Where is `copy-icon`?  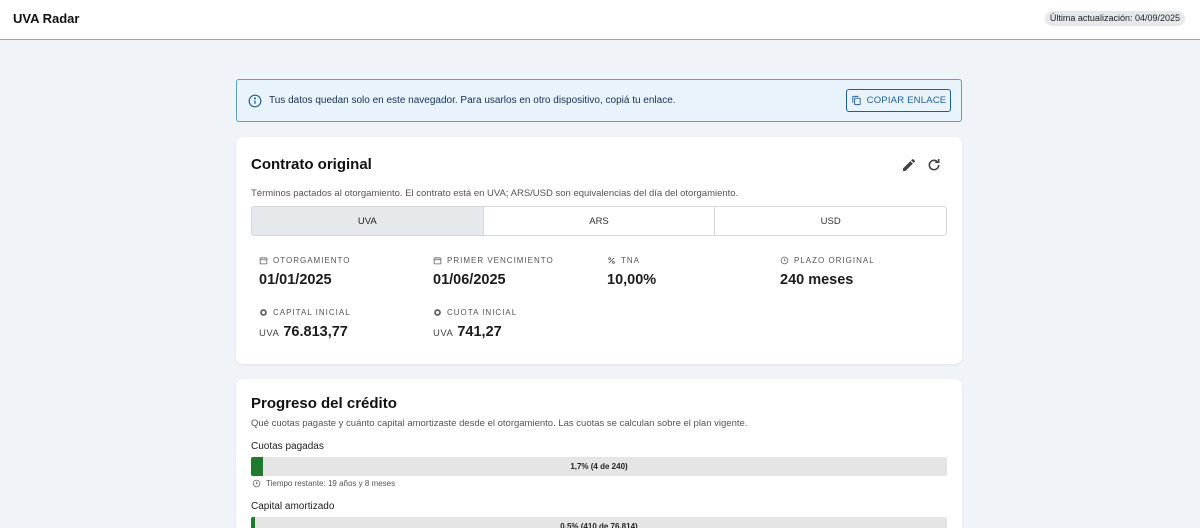 copy-icon is located at coordinates (856, 100).